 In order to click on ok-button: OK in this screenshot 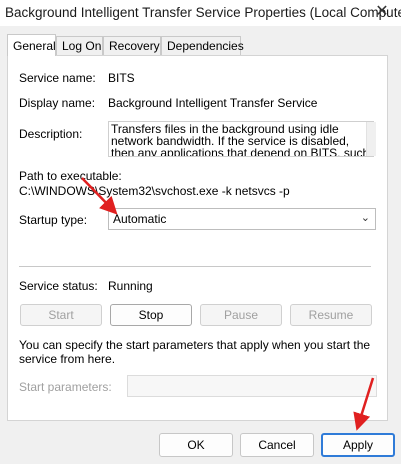, I will do `click(196, 445)`.